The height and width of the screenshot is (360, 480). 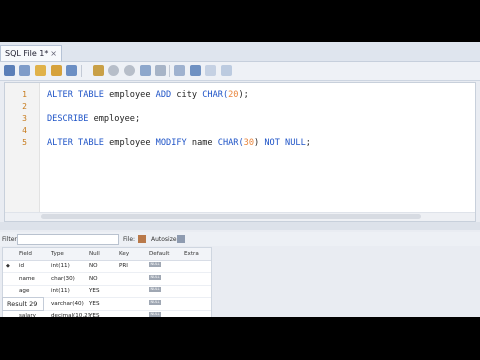 What do you see at coordinates (24, 291) in the screenshot?
I see `table-cell: age` at bounding box center [24, 291].